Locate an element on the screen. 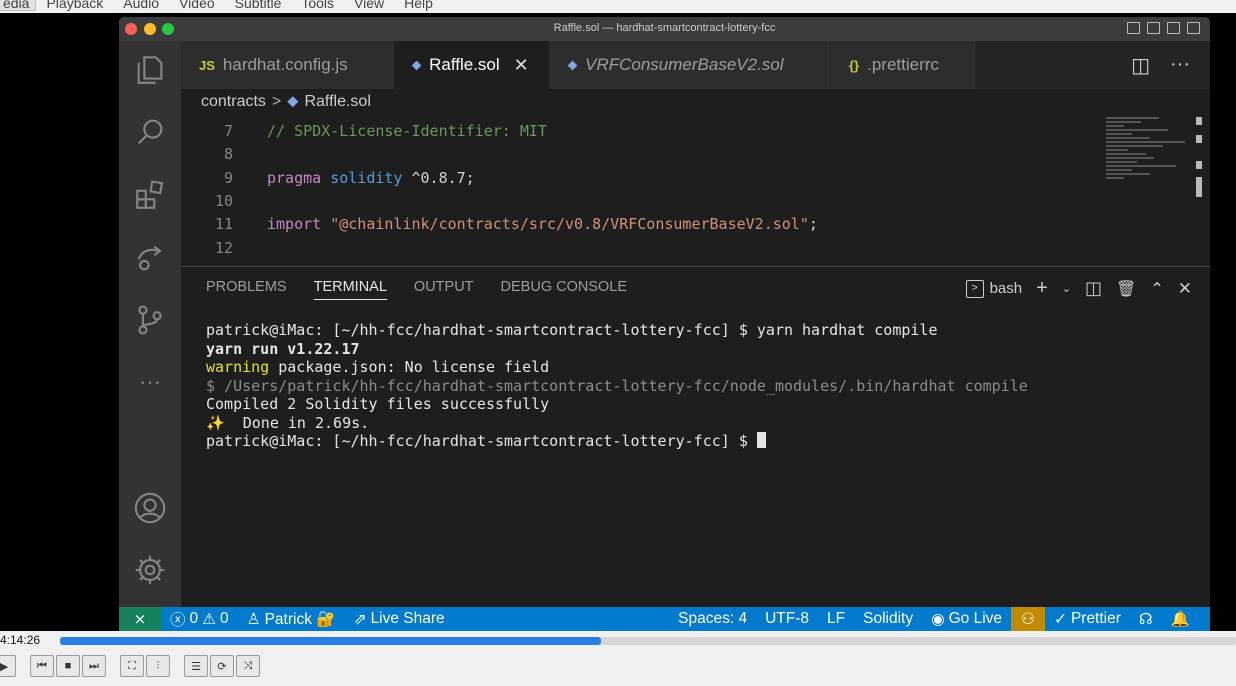 The image size is (1236, 686). source-control-icon is located at coordinates (150, 320).